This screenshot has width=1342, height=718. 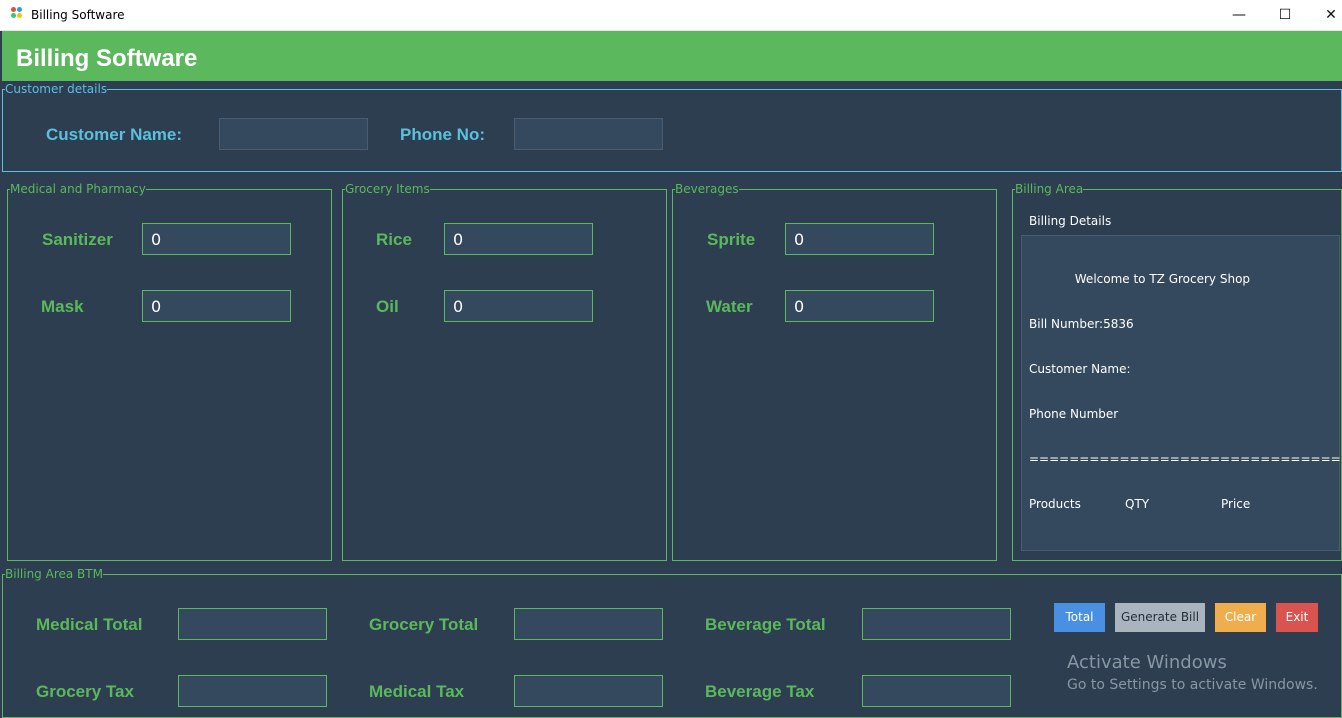 What do you see at coordinates (518, 306) in the screenshot?
I see `oil-input` at bounding box center [518, 306].